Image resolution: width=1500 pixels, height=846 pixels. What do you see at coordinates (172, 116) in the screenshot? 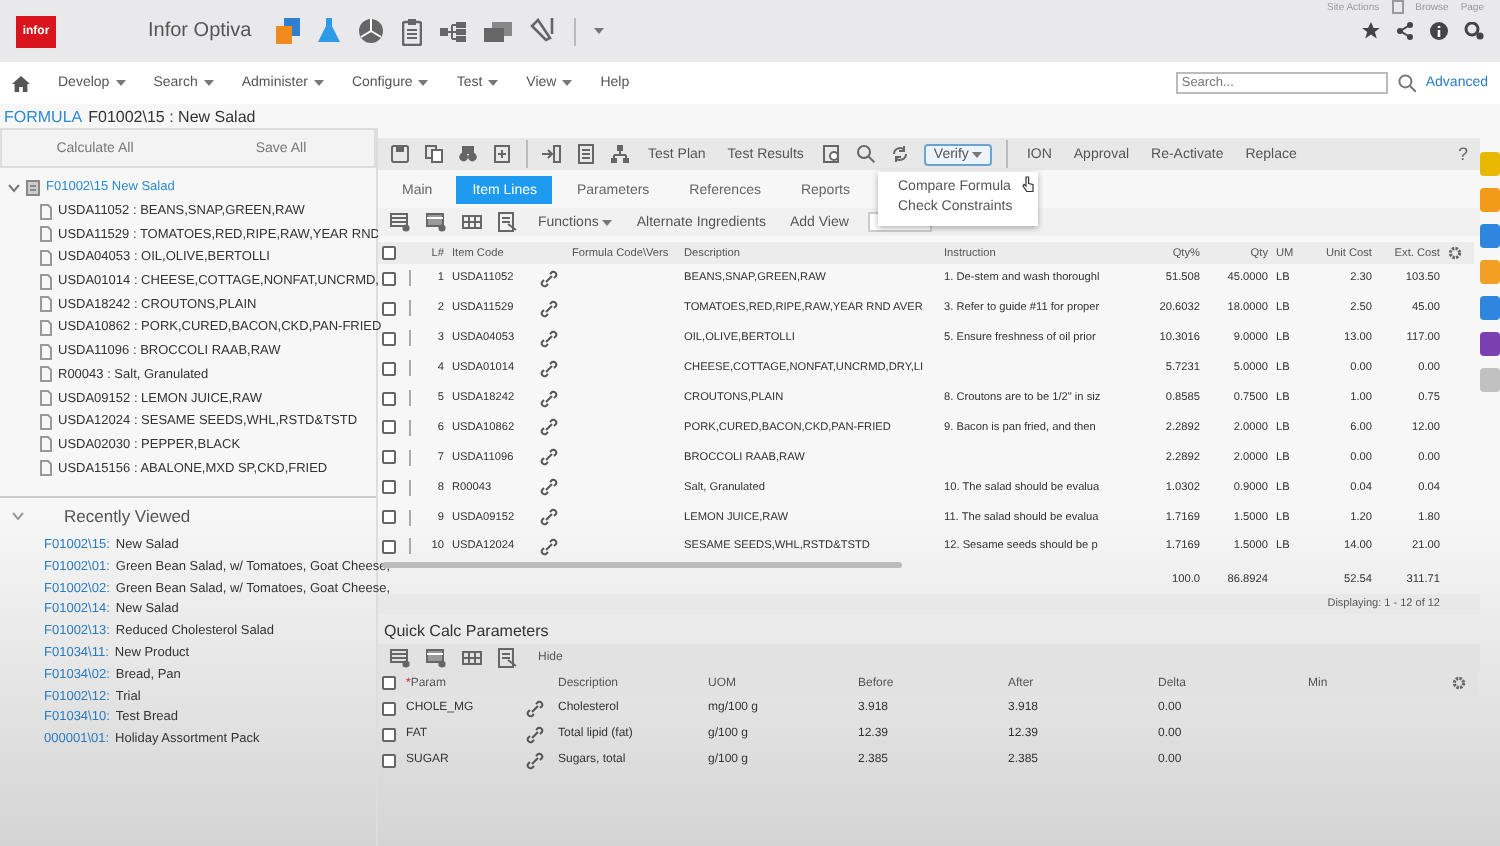
I see `record-title: F01002\15 : New Salad` at bounding box center [172, 116].